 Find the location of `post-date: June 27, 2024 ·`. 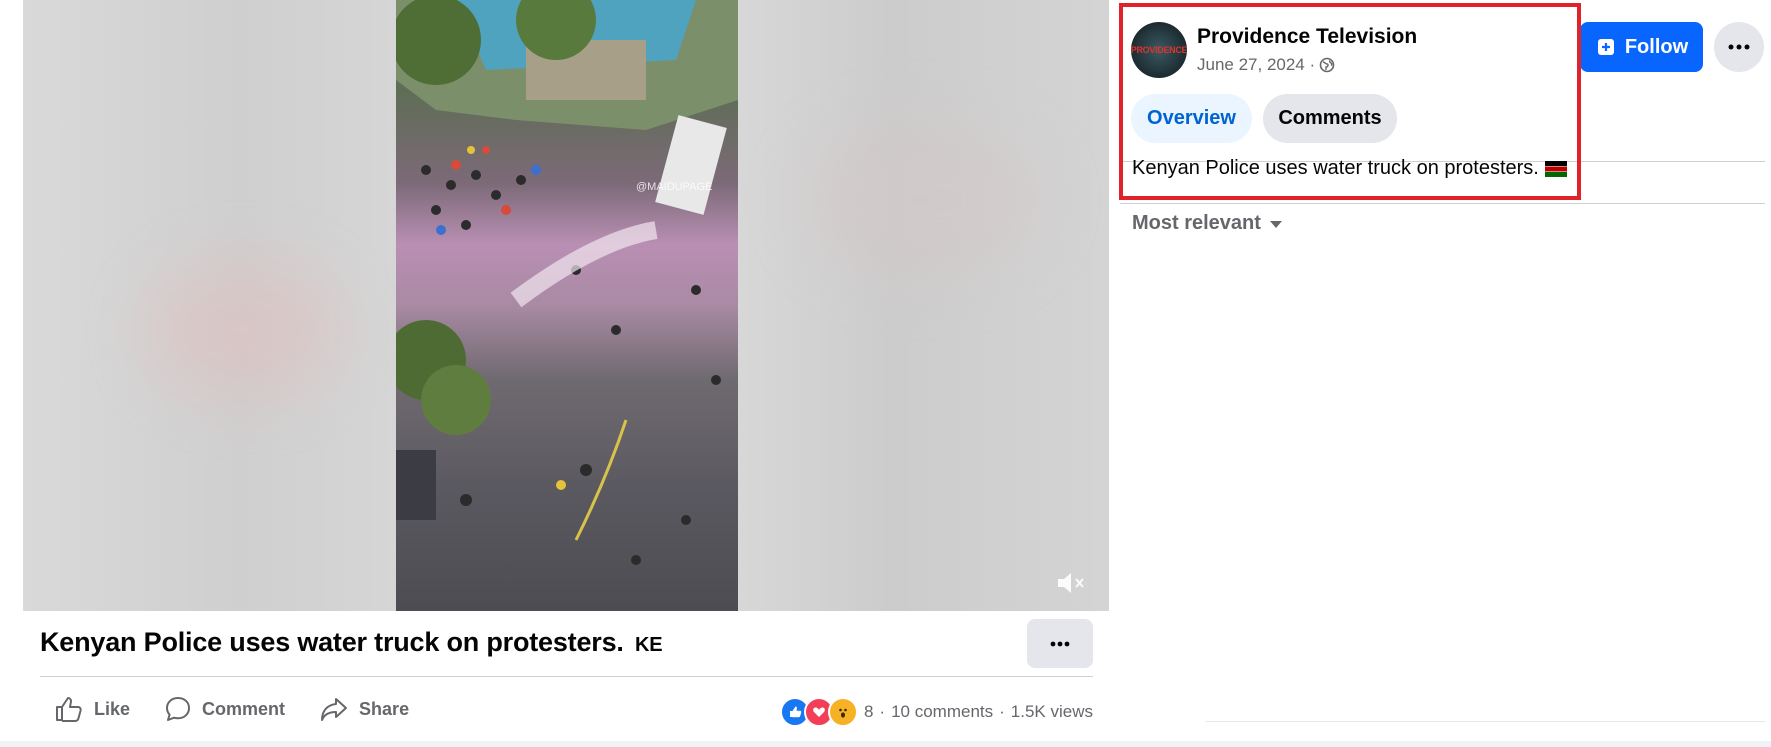

post-date: June 27, 2024 · is located at coordinates (1266, 65).